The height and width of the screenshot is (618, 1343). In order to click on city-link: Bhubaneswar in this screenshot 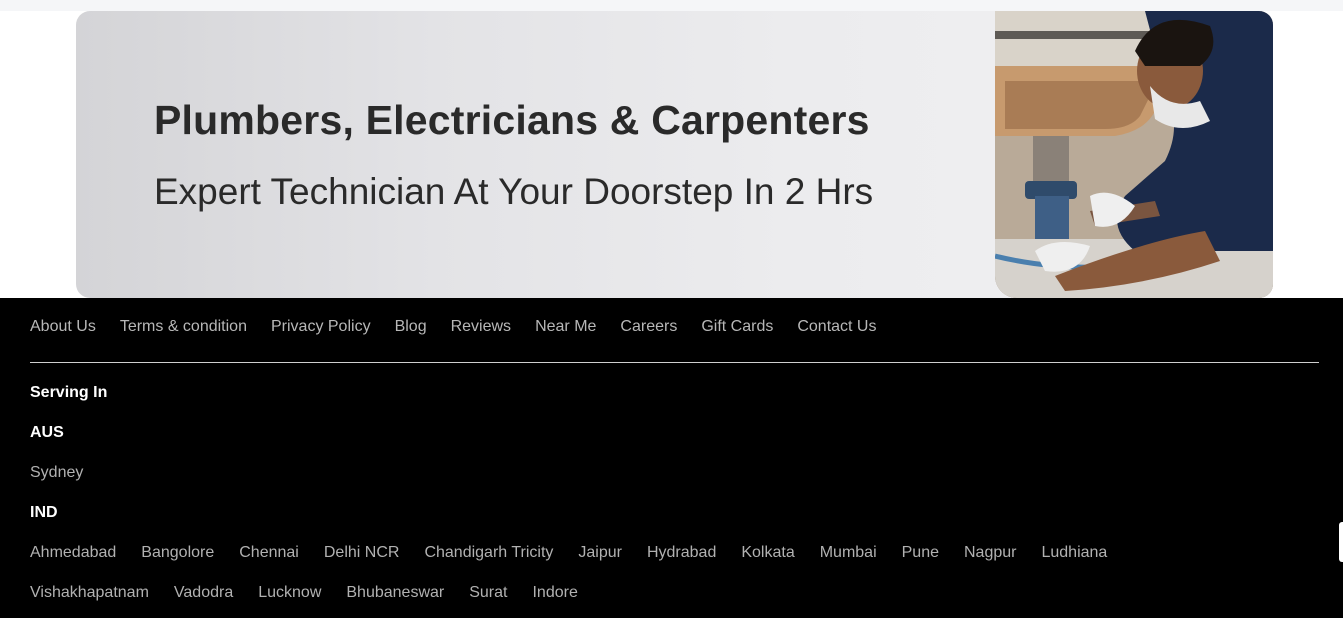, I will do `click(395, 593)`.